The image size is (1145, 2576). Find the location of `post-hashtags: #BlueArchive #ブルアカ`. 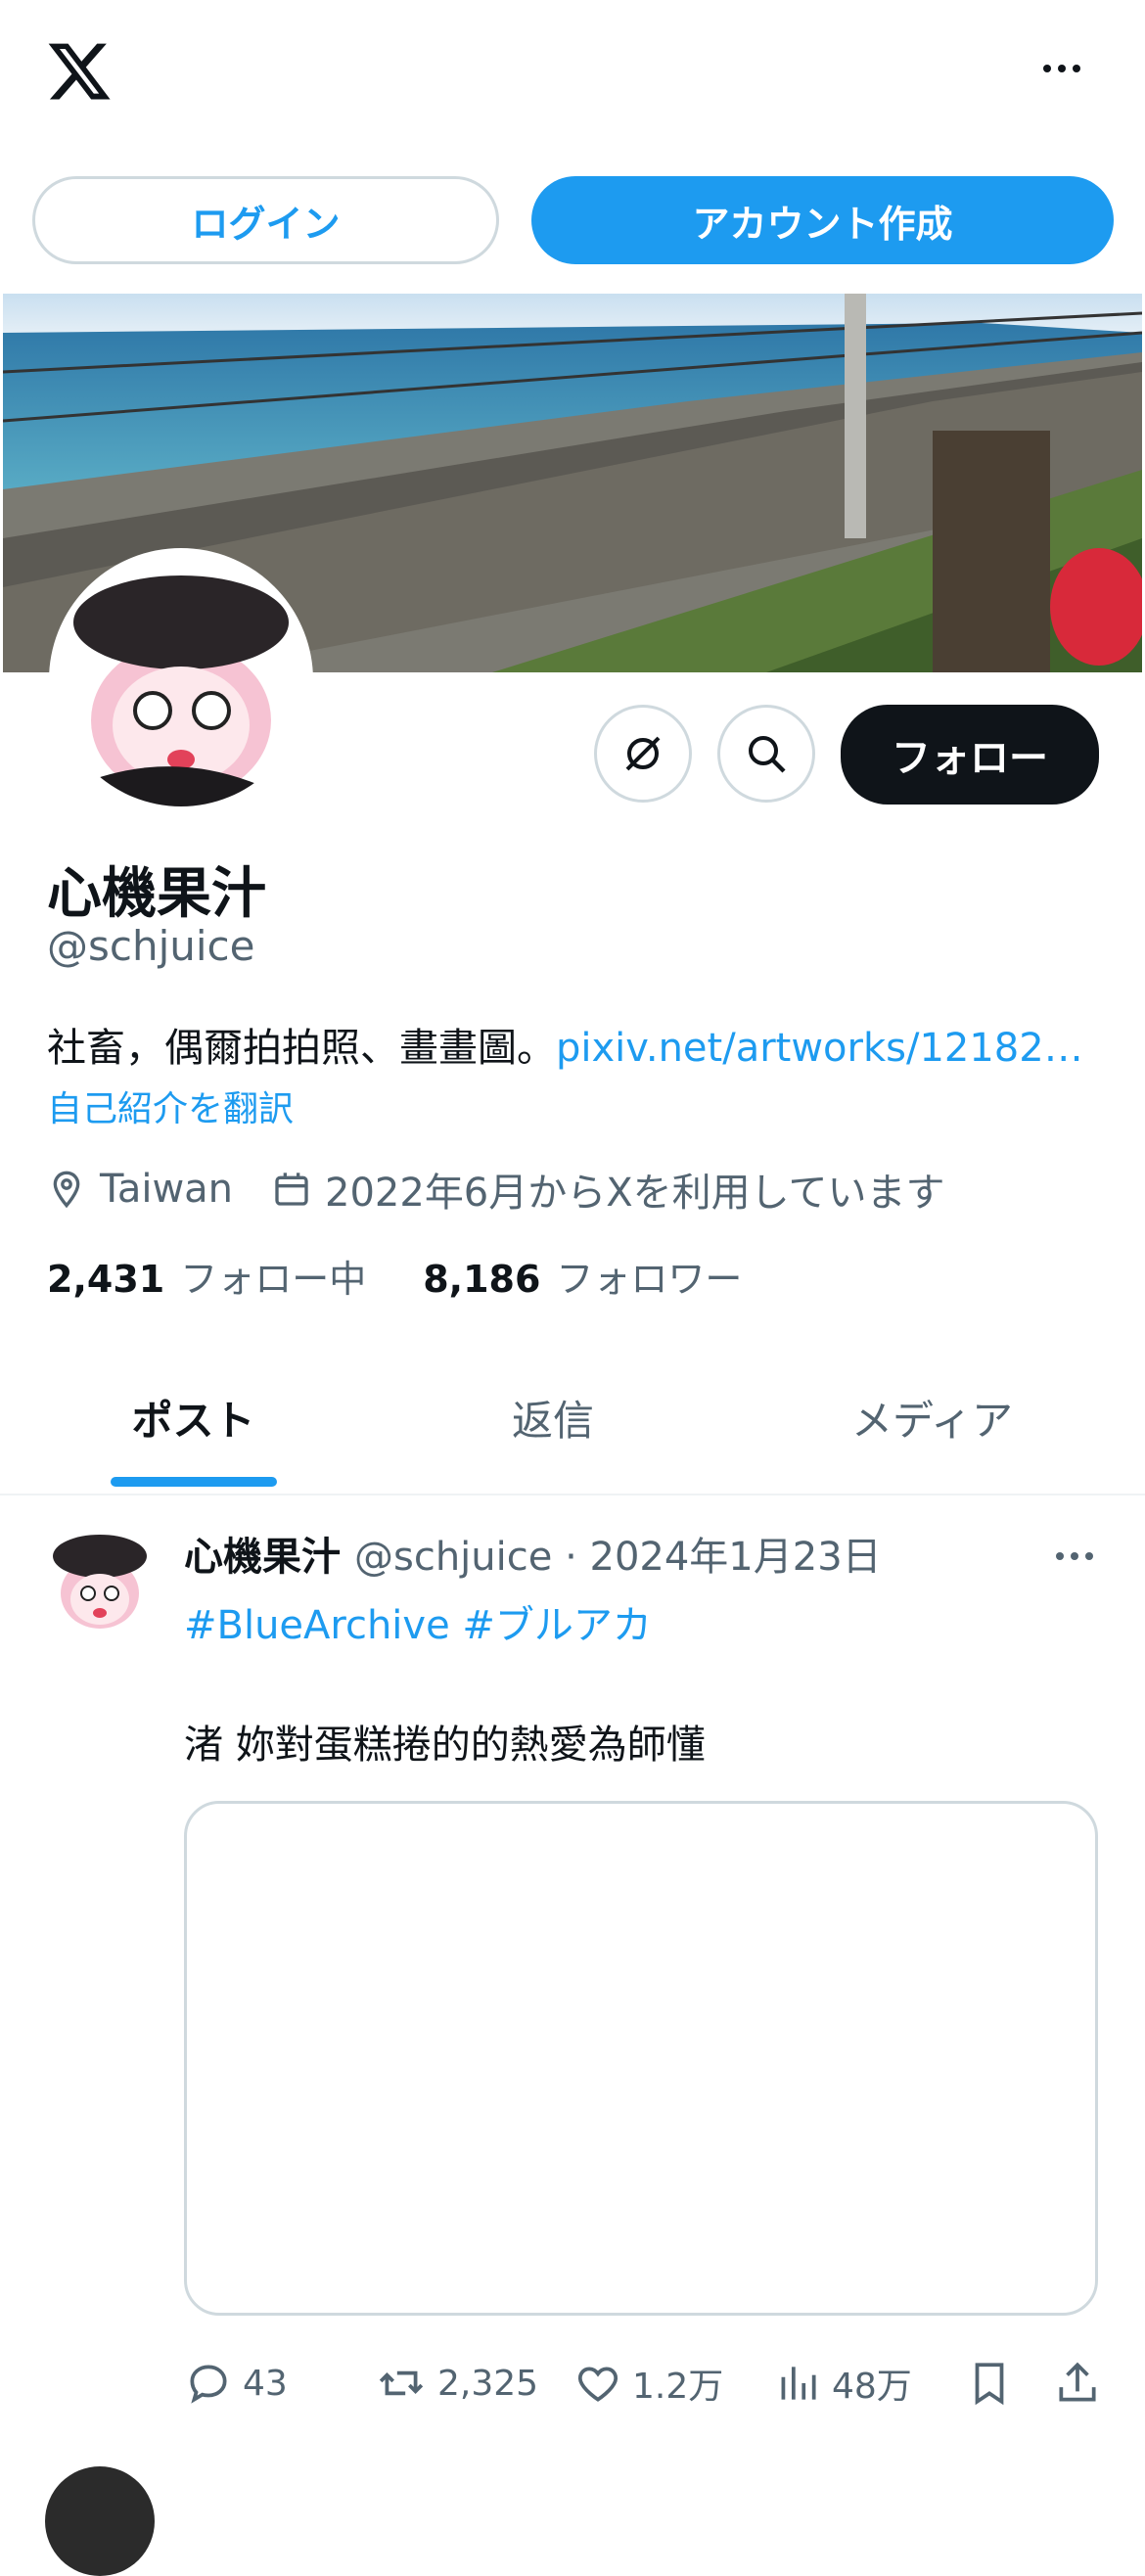

post-hashtags: #BlueArchive #ブルアカ is located at coordinates (418, 1622).